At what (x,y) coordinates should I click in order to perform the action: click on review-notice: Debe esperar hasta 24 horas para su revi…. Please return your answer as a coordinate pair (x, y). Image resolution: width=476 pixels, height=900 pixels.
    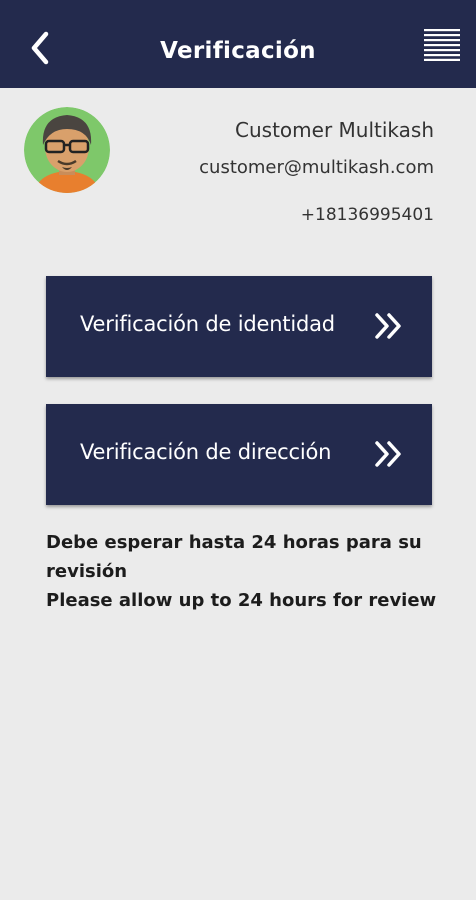
    Looking at the image, I should click on (246, 571).